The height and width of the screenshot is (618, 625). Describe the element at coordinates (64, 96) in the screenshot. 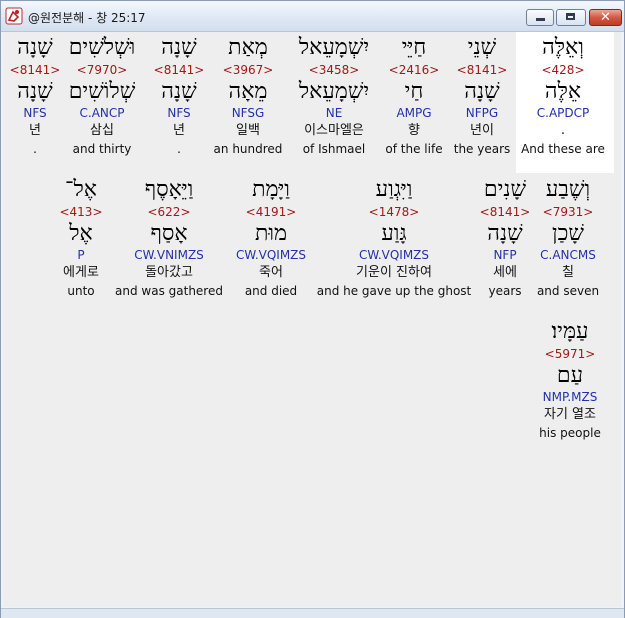

I see `word-column: שָׁנָה <8141> שָׁנָה NFS 년.` at that location.